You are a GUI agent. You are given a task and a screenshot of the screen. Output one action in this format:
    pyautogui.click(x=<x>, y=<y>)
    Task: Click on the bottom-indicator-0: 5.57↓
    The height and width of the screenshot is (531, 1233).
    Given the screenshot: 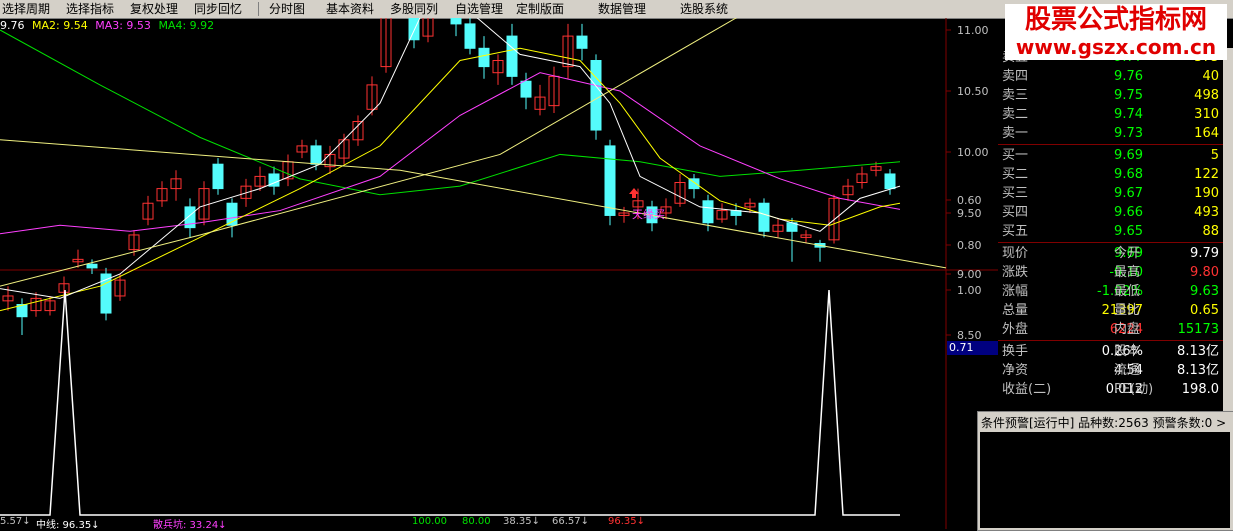 What is the action you would take?
    pyautogui.click(x=15, y=521)
    